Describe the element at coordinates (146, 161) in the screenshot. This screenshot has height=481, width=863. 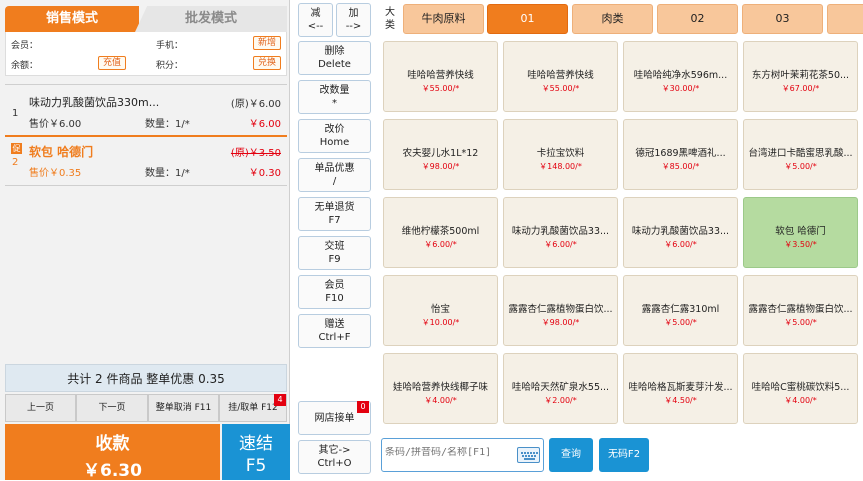
I see `cart-item-selected: 促 2 软包 哈德门 (原)￥3.50 售价￥0.35 数量：1/* ￥0.30` at that location.